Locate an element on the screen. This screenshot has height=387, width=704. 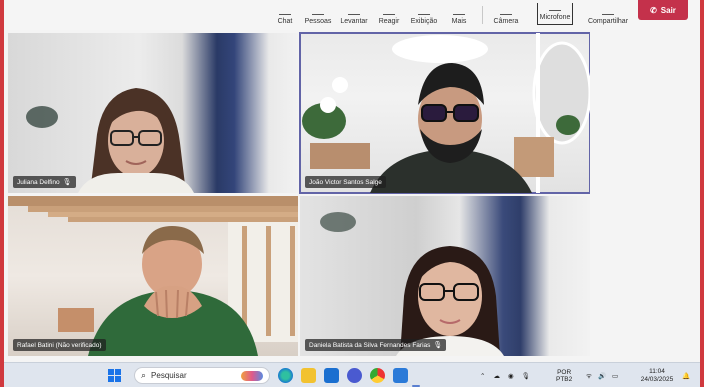
people-icon is located at coordinates (318, 11).